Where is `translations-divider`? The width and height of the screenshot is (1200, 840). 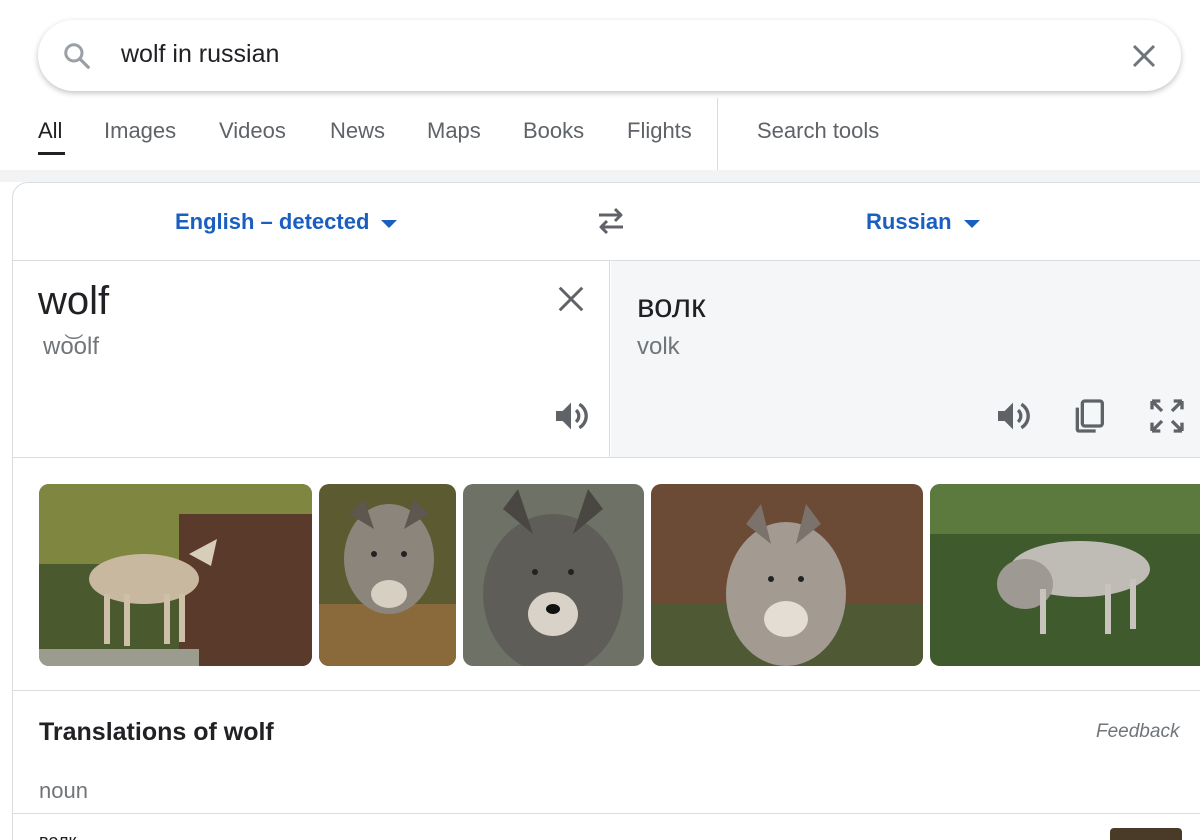 translations-divider is located at coordinates (606, 813).